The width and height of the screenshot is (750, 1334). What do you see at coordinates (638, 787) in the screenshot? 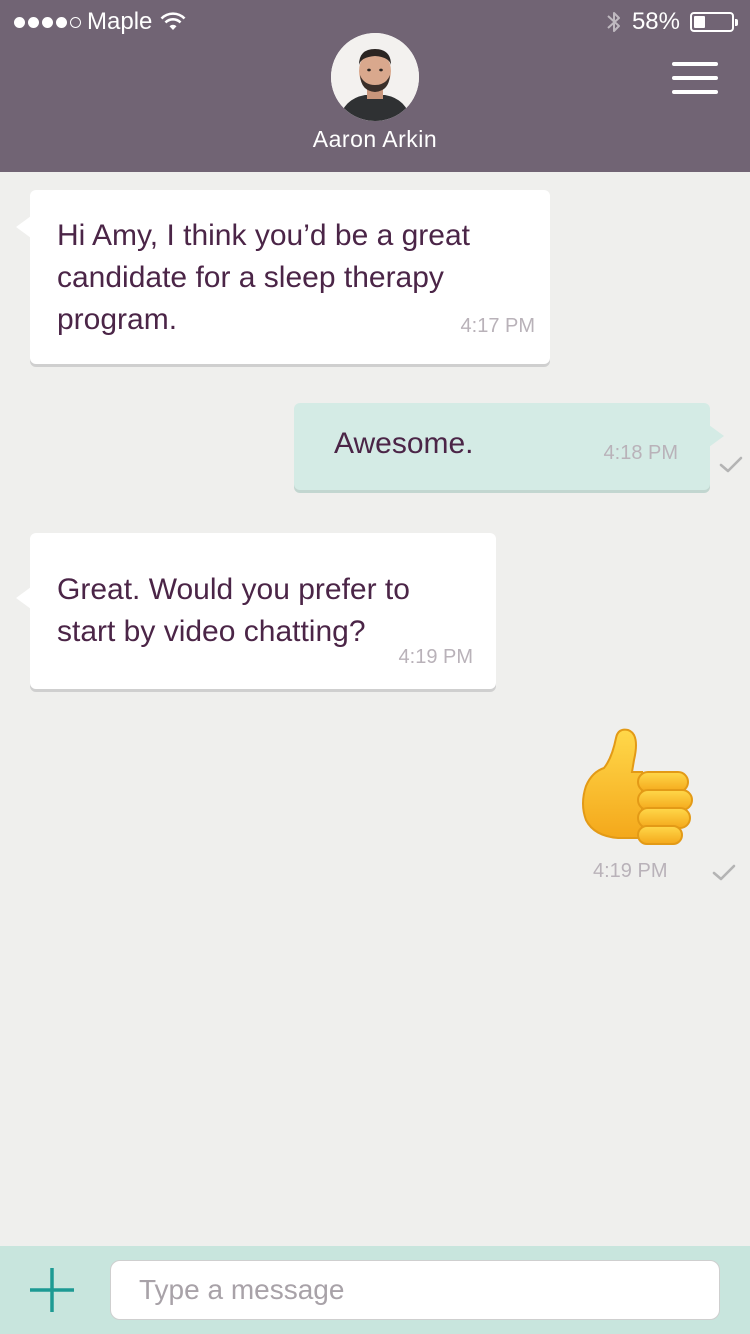
I see `thumbs-up-emoji` at bounding box center [638, 787].